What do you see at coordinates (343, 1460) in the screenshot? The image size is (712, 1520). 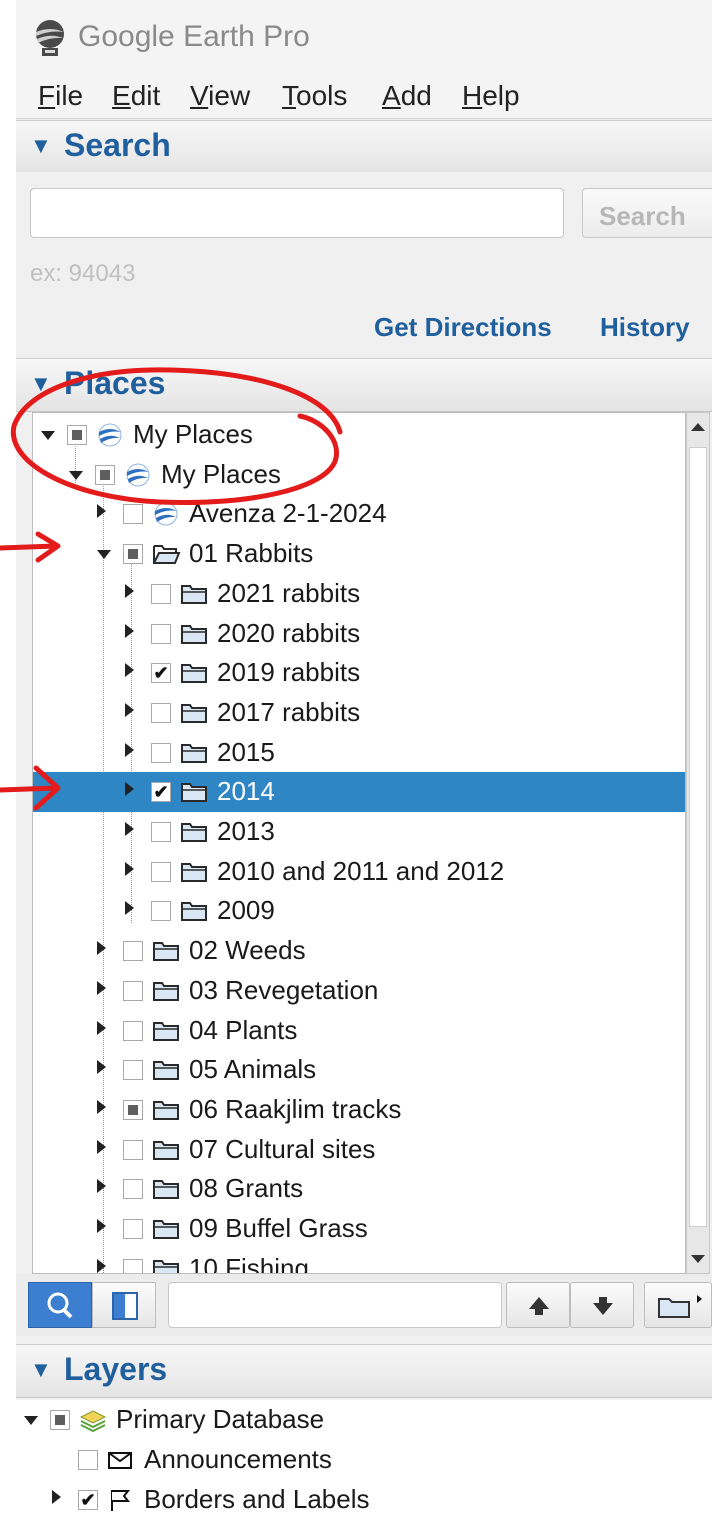 I see `tree-row: Announcements` at bounding box center [343, 1460].